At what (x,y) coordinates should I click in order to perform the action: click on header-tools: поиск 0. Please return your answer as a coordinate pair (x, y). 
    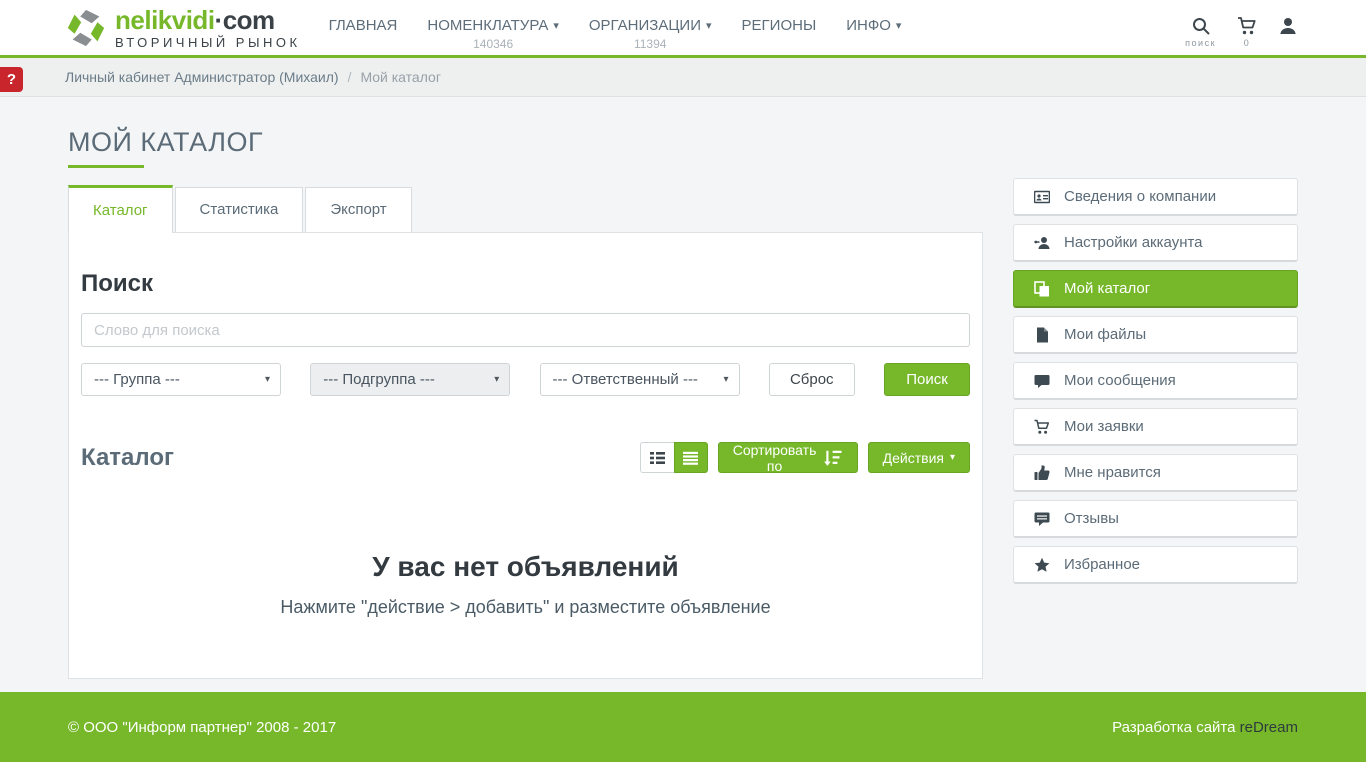
    Looking at the image, I should click on (1241, 32).